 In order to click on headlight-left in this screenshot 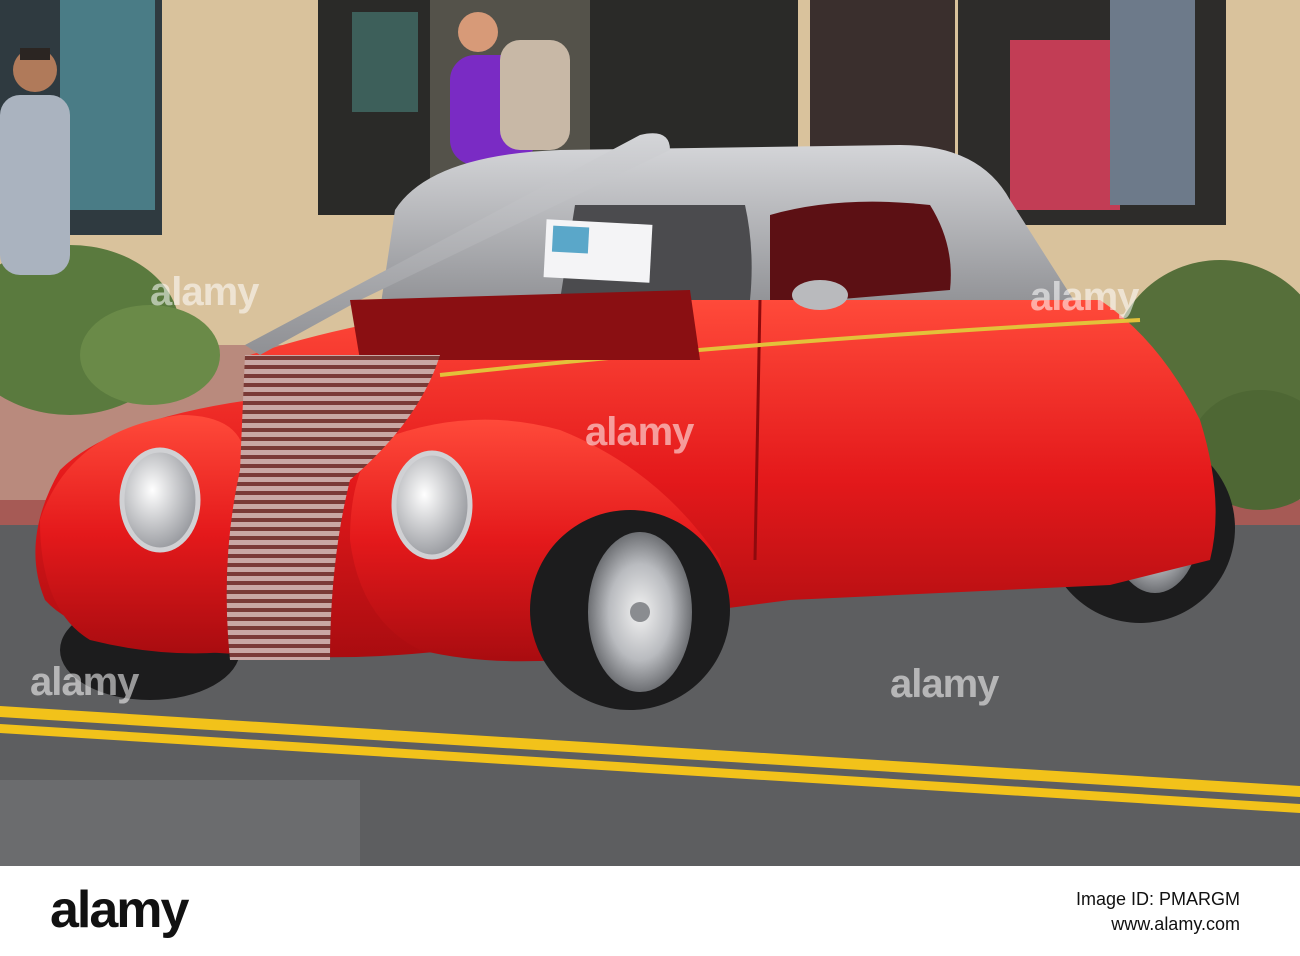, I will do `click(160, 500)`.